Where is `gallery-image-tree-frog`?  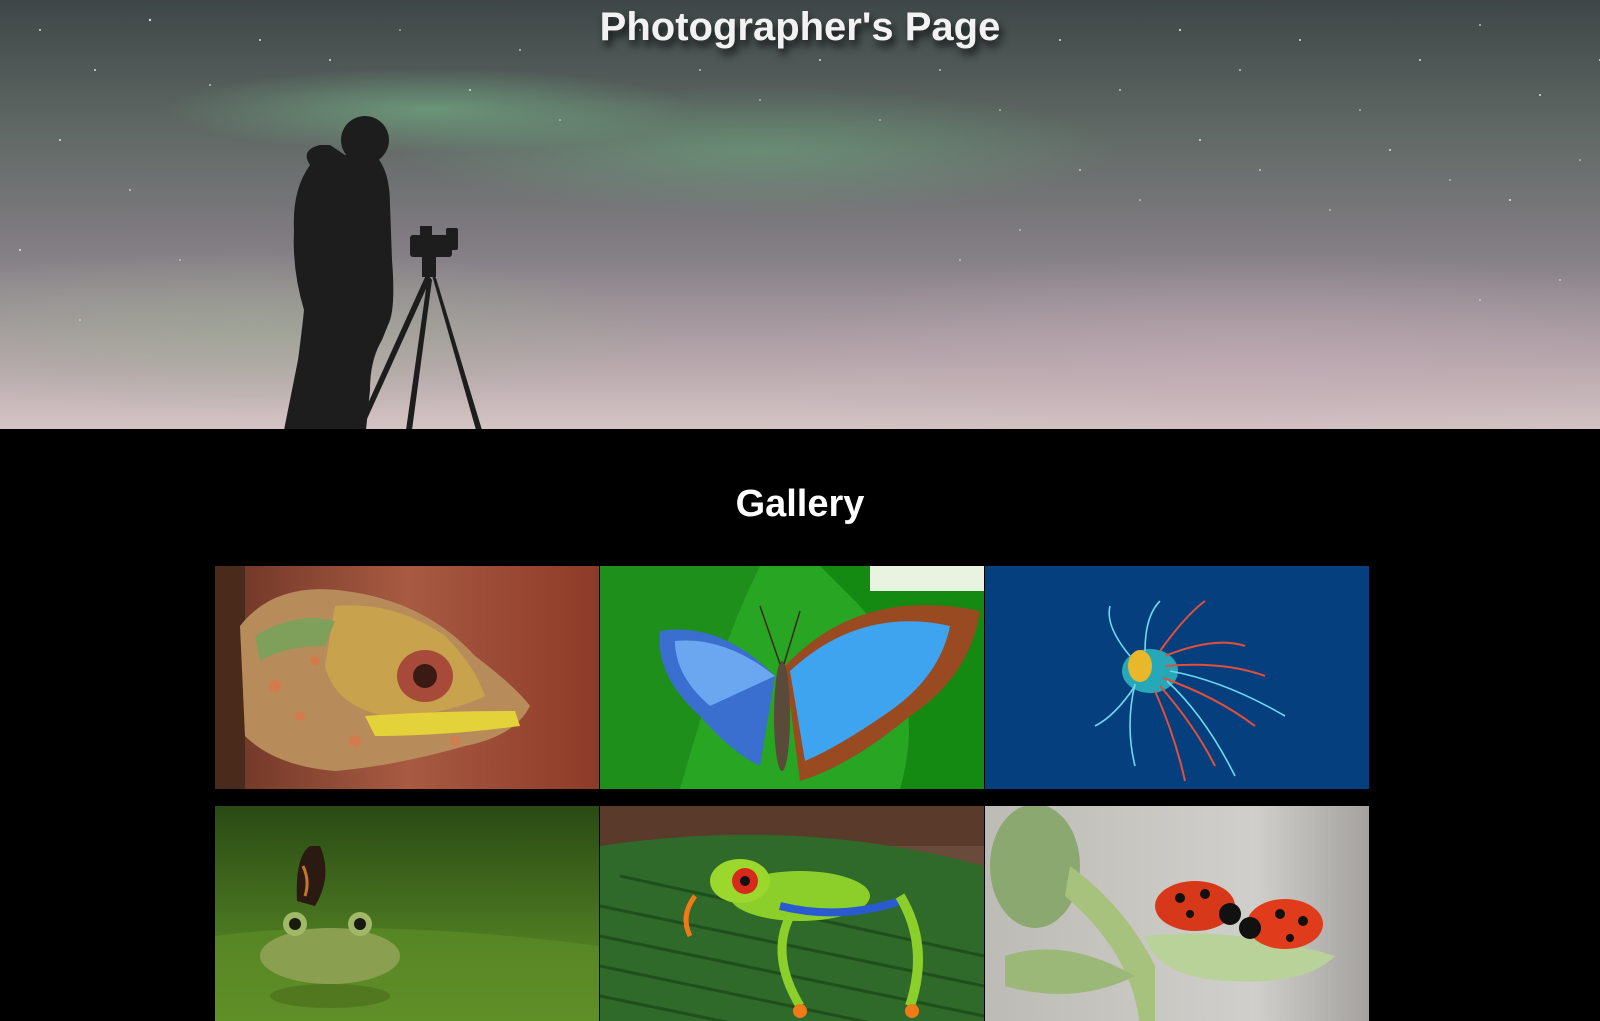
gallery-image-tree-frog is located at coordinates (792, 913).